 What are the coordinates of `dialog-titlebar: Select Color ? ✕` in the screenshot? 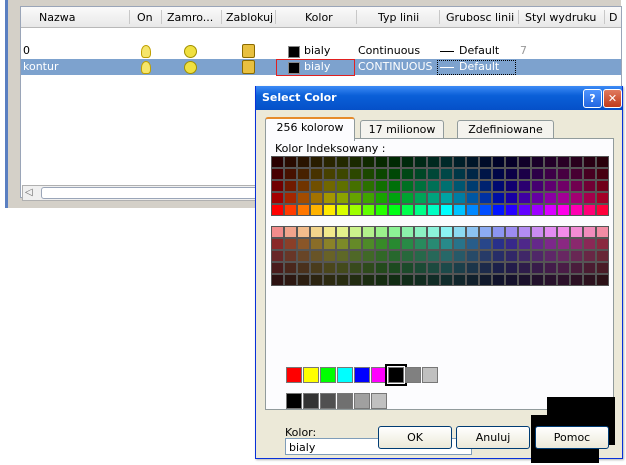 It's located at (439, 98).